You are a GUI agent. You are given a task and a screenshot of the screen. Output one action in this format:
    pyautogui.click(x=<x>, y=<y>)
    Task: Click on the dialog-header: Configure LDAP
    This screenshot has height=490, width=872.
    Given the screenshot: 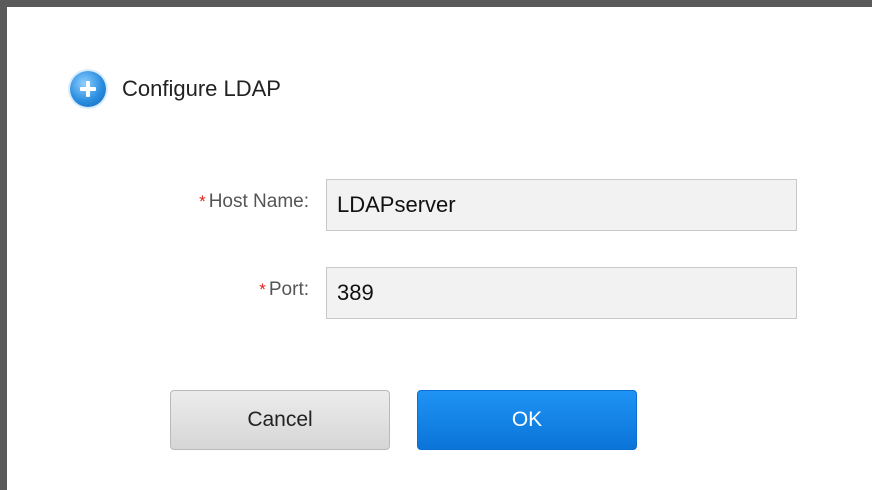 What is the action you would take?
    pyautogui.click(x=175, y=89)
    